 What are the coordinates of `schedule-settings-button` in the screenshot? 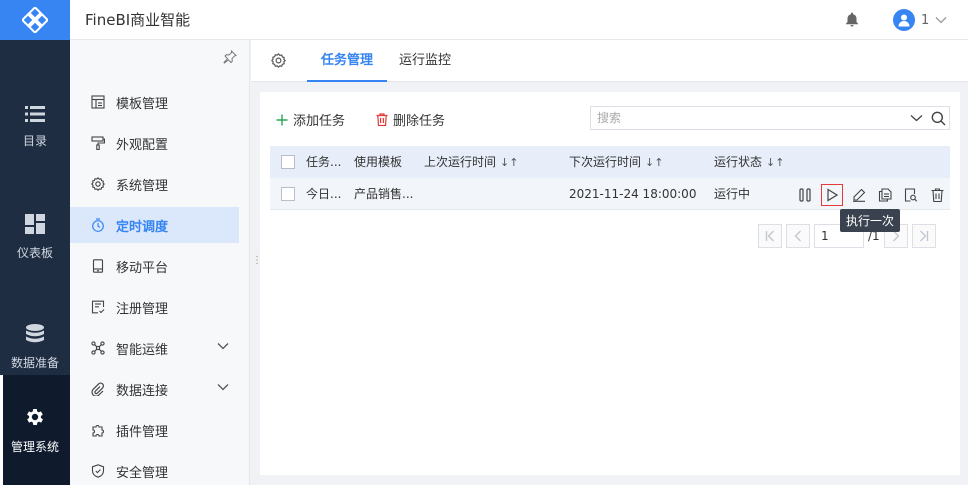 It's located at (279, 62).